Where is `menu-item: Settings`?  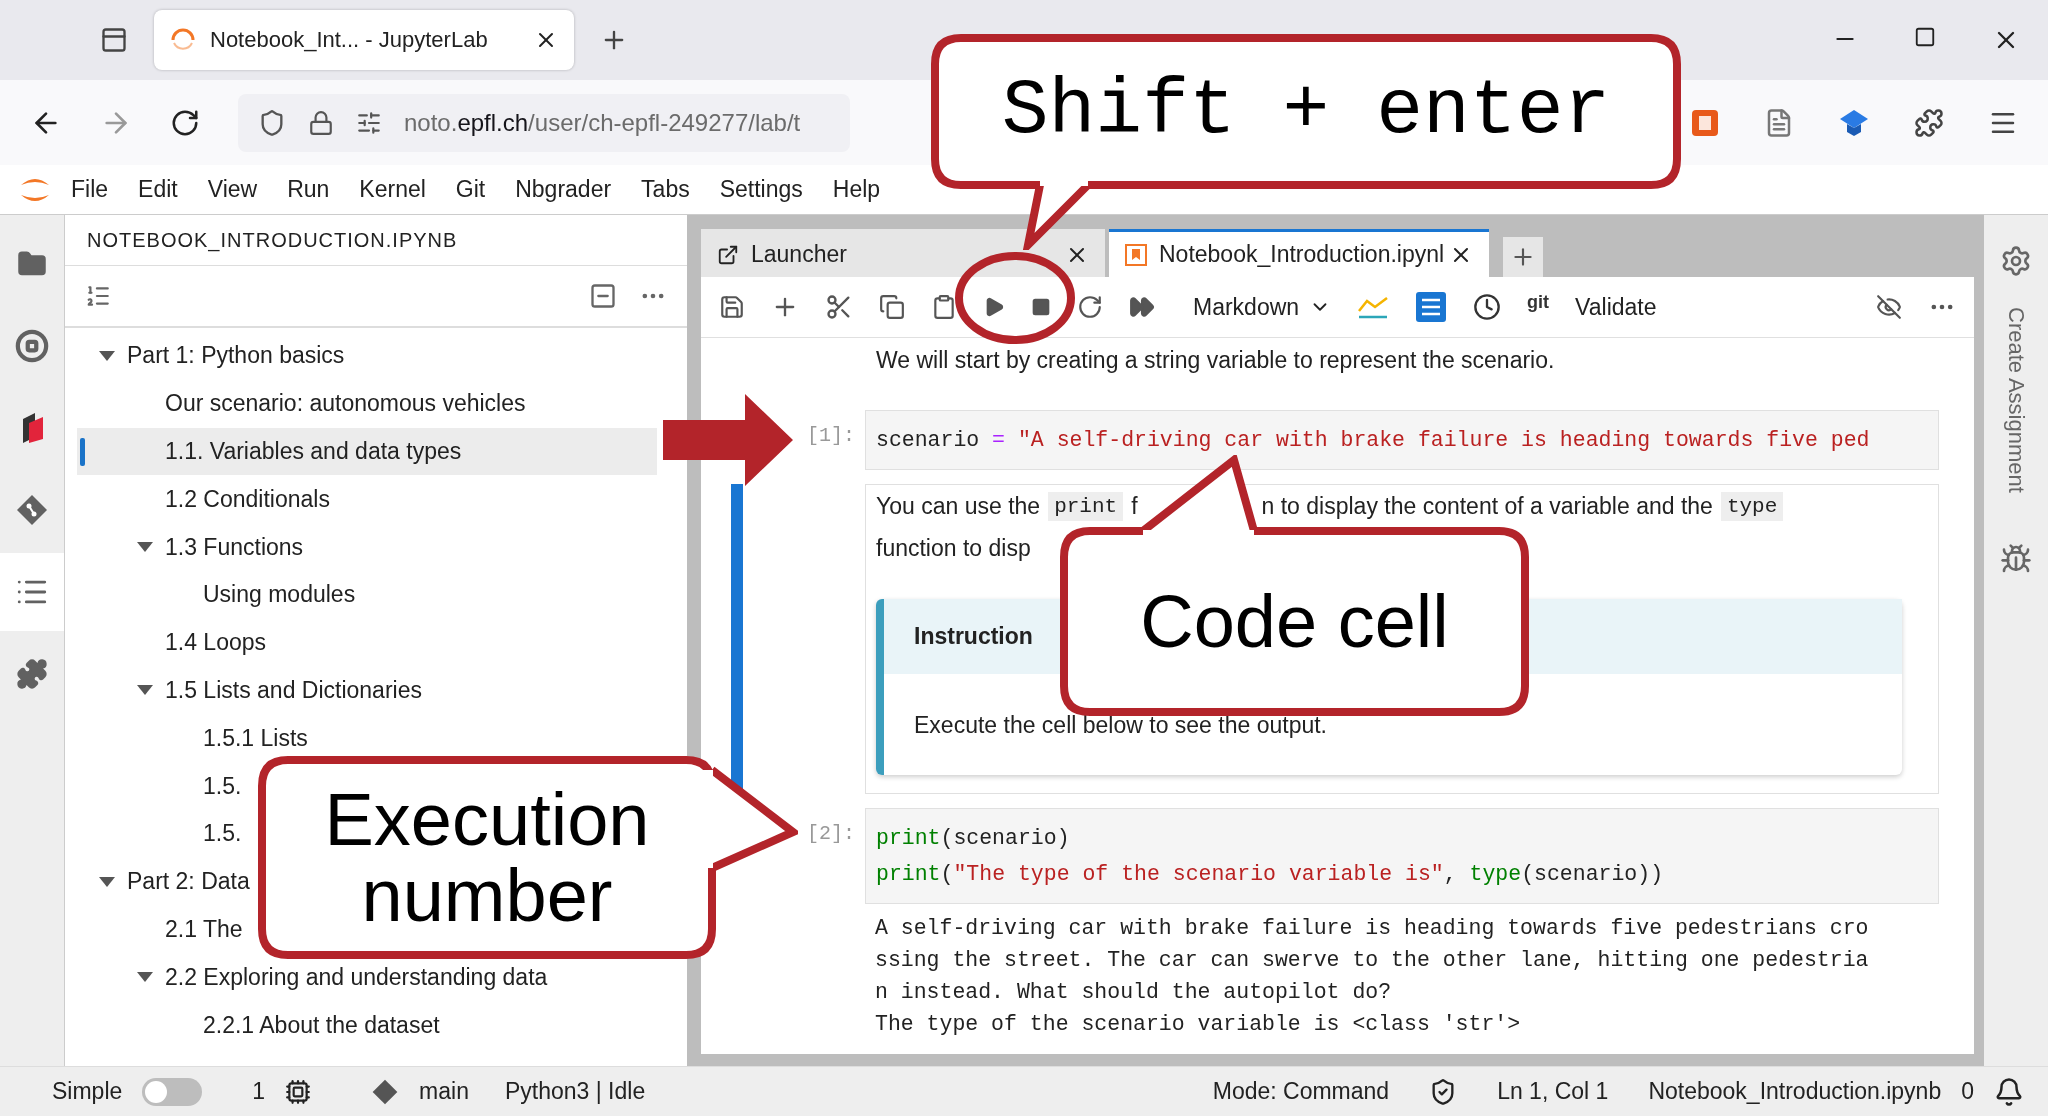
menu-item: Settings is located at coordinates (761, 189).